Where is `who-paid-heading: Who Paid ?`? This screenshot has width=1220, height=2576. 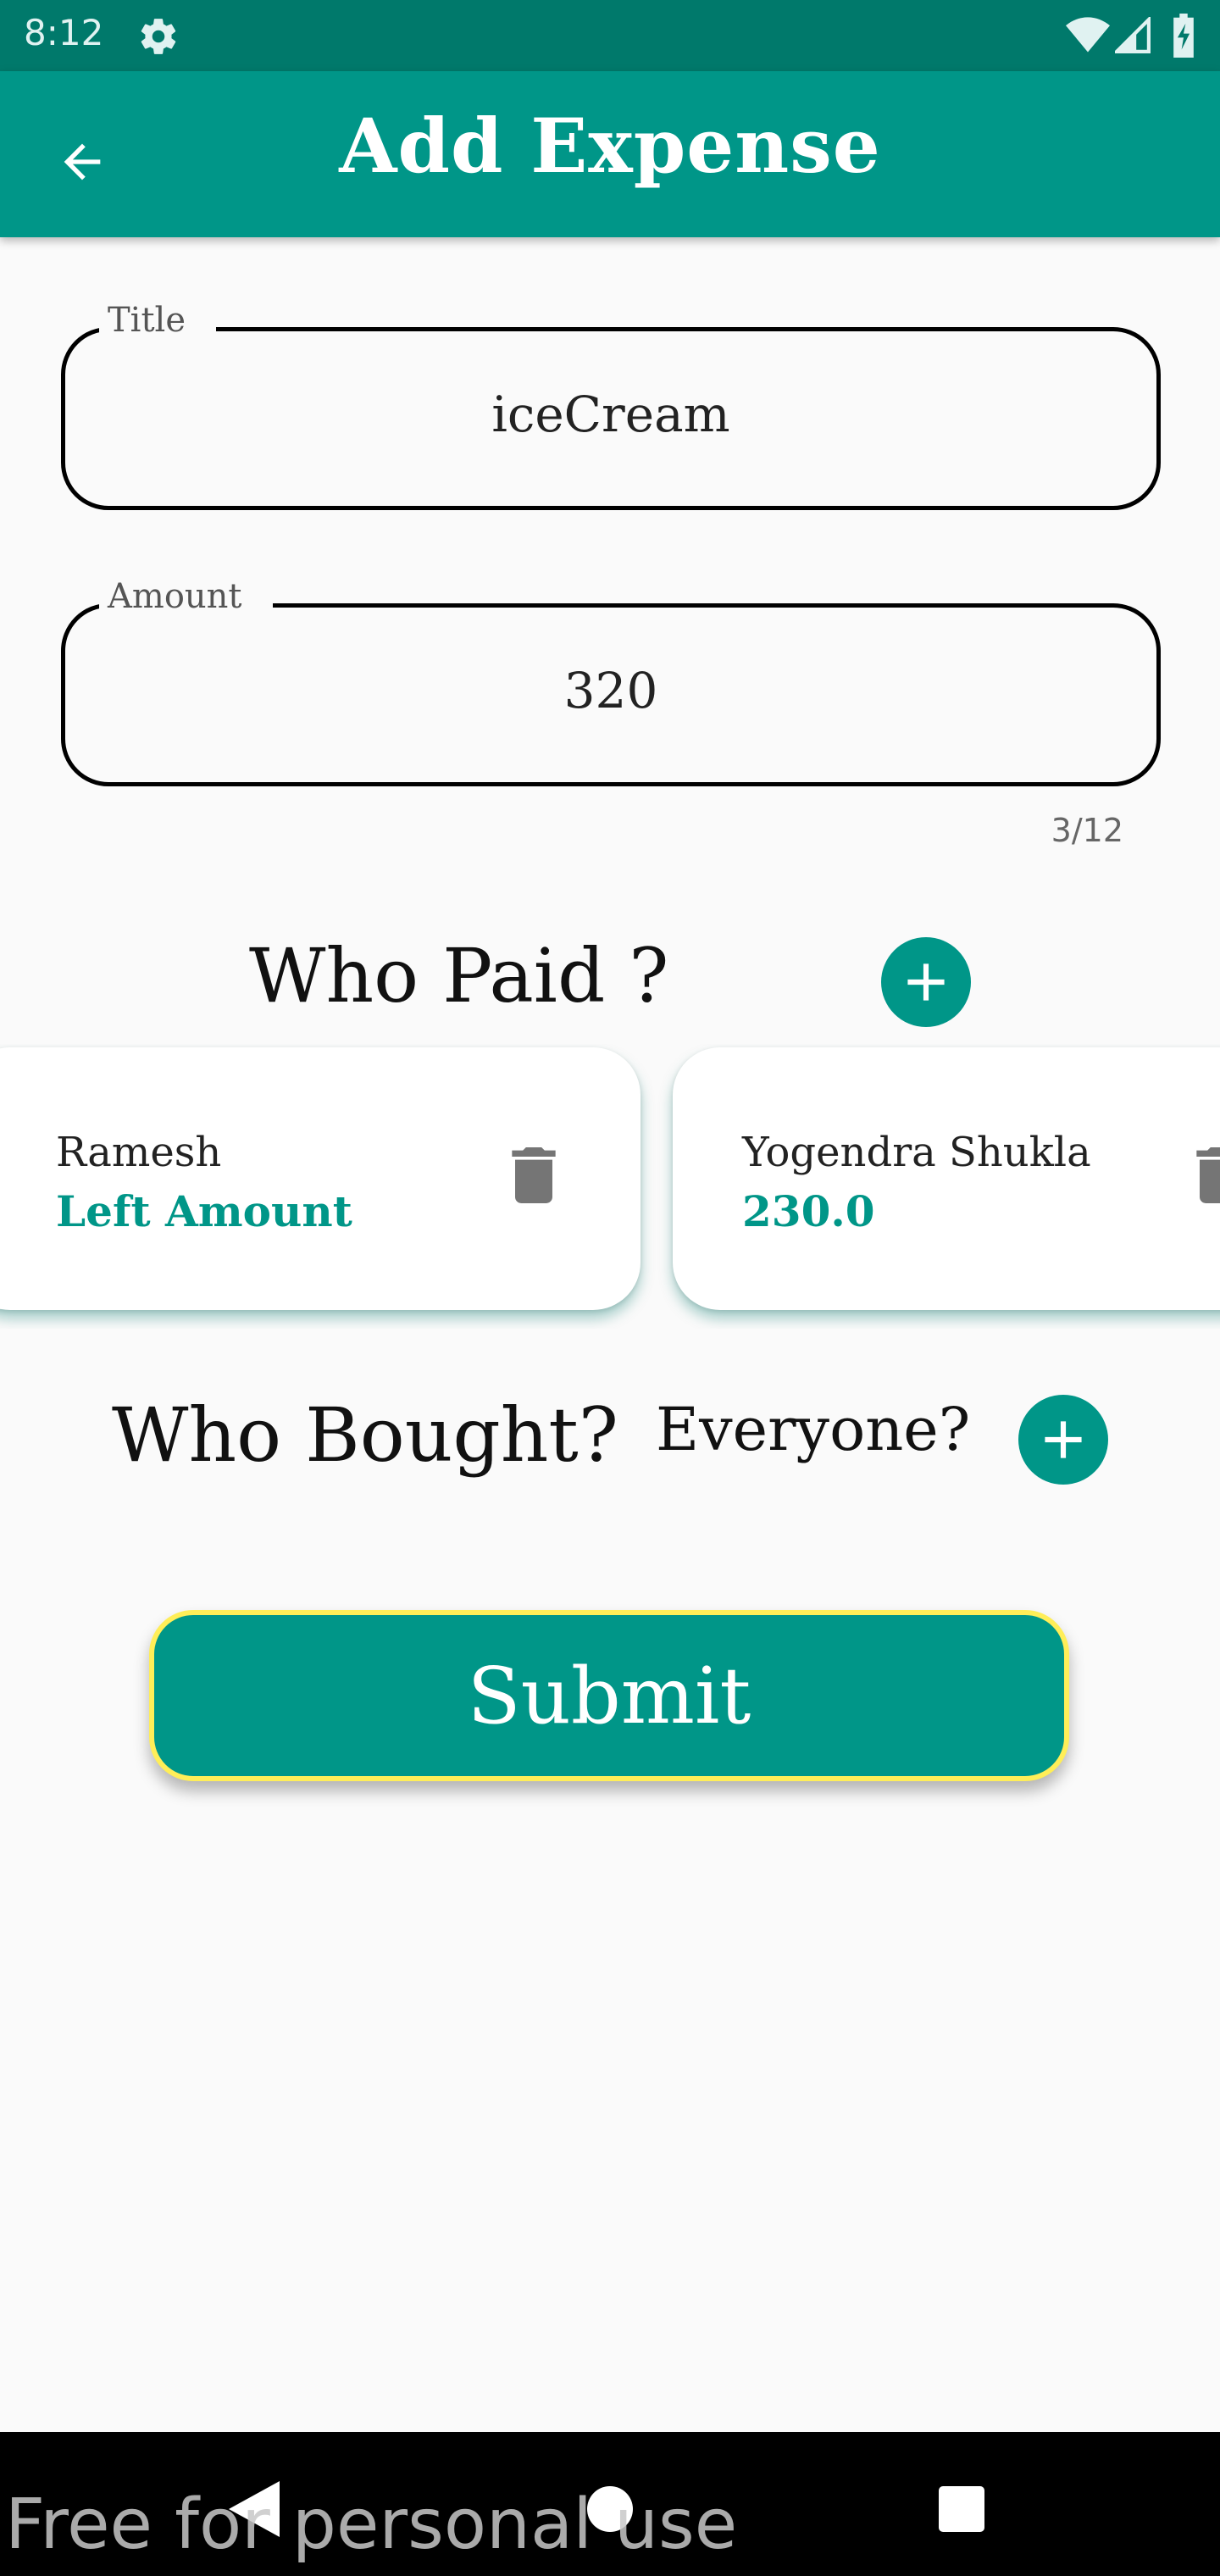
who-paid-heading: Who Paid ? is located at coordinates (459, 975).